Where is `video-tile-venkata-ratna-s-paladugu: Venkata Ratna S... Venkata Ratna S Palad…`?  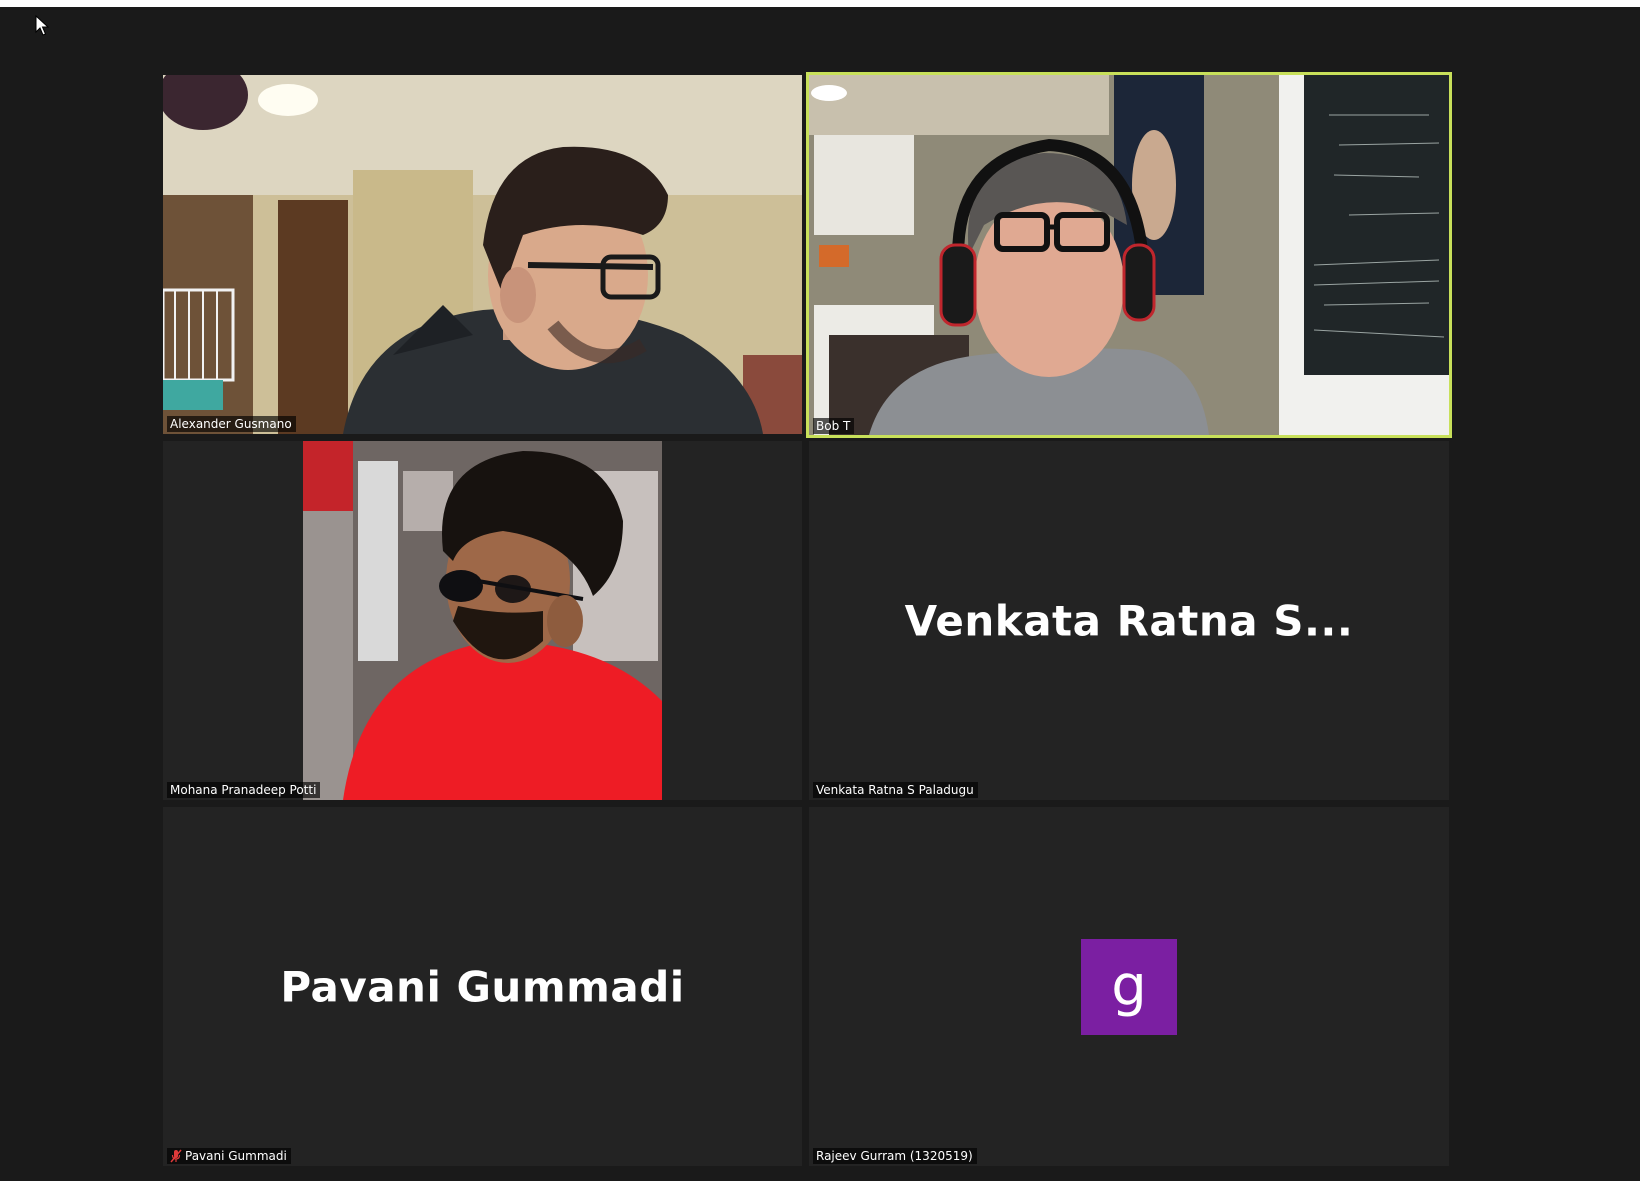 video-tile-venkata-ratna-s-paladugu: Venkata Ratna S... Venkata Ratna S Palad… is located at coordinates (1129, 620).